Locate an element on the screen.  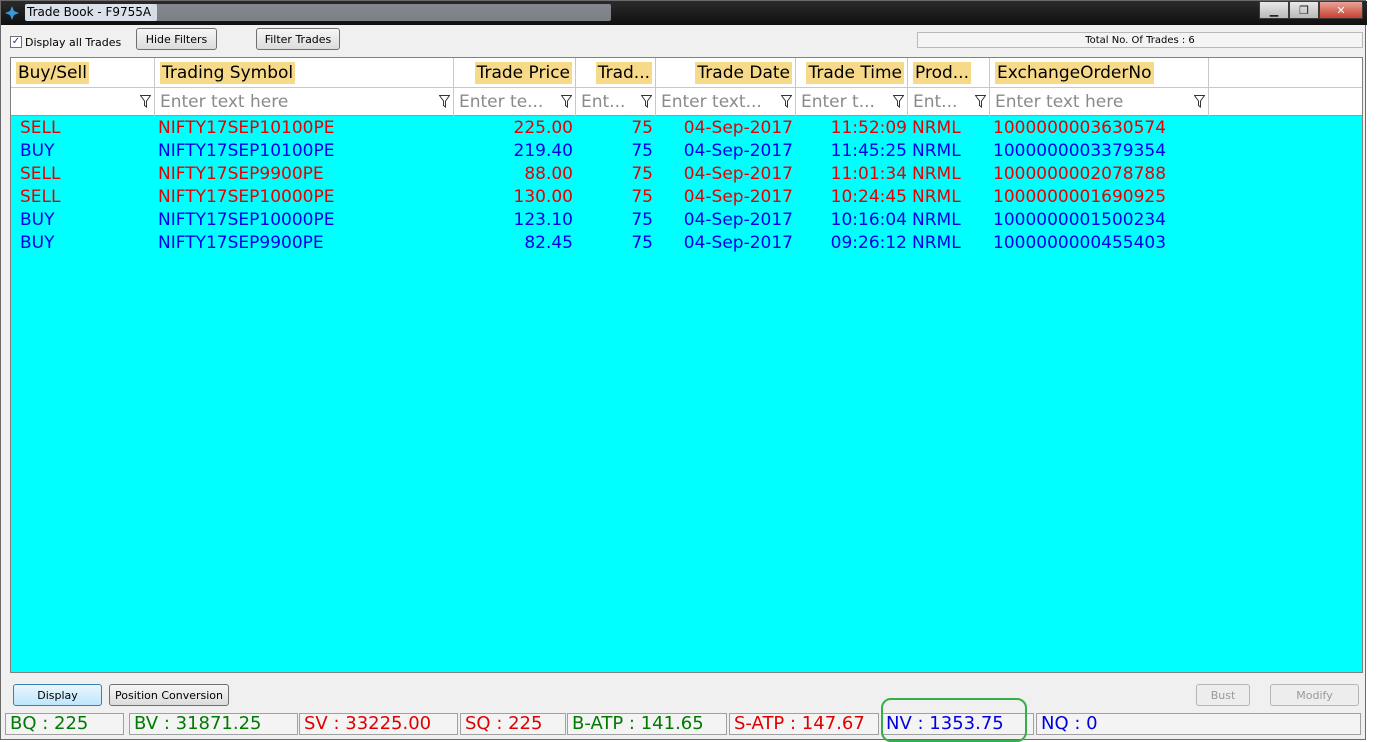
cell-price: 130.00 is located at coordinates (543, 197).